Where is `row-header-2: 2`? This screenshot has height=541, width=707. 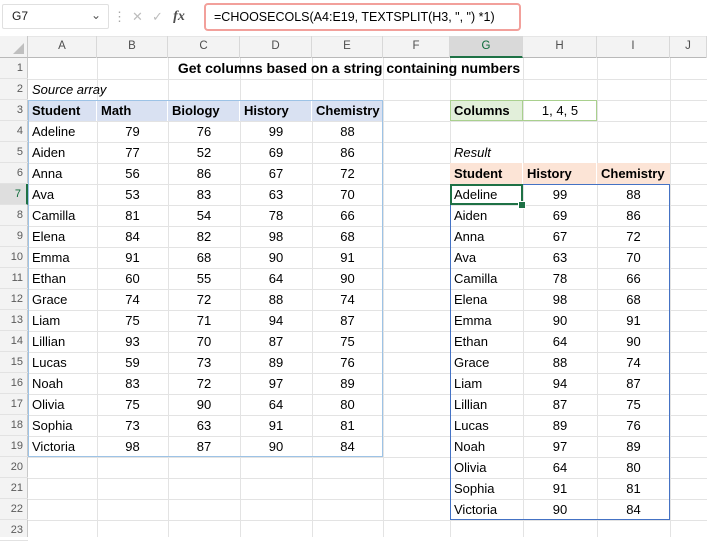 row-header-2: 2 is located at coordinates (14, 89).